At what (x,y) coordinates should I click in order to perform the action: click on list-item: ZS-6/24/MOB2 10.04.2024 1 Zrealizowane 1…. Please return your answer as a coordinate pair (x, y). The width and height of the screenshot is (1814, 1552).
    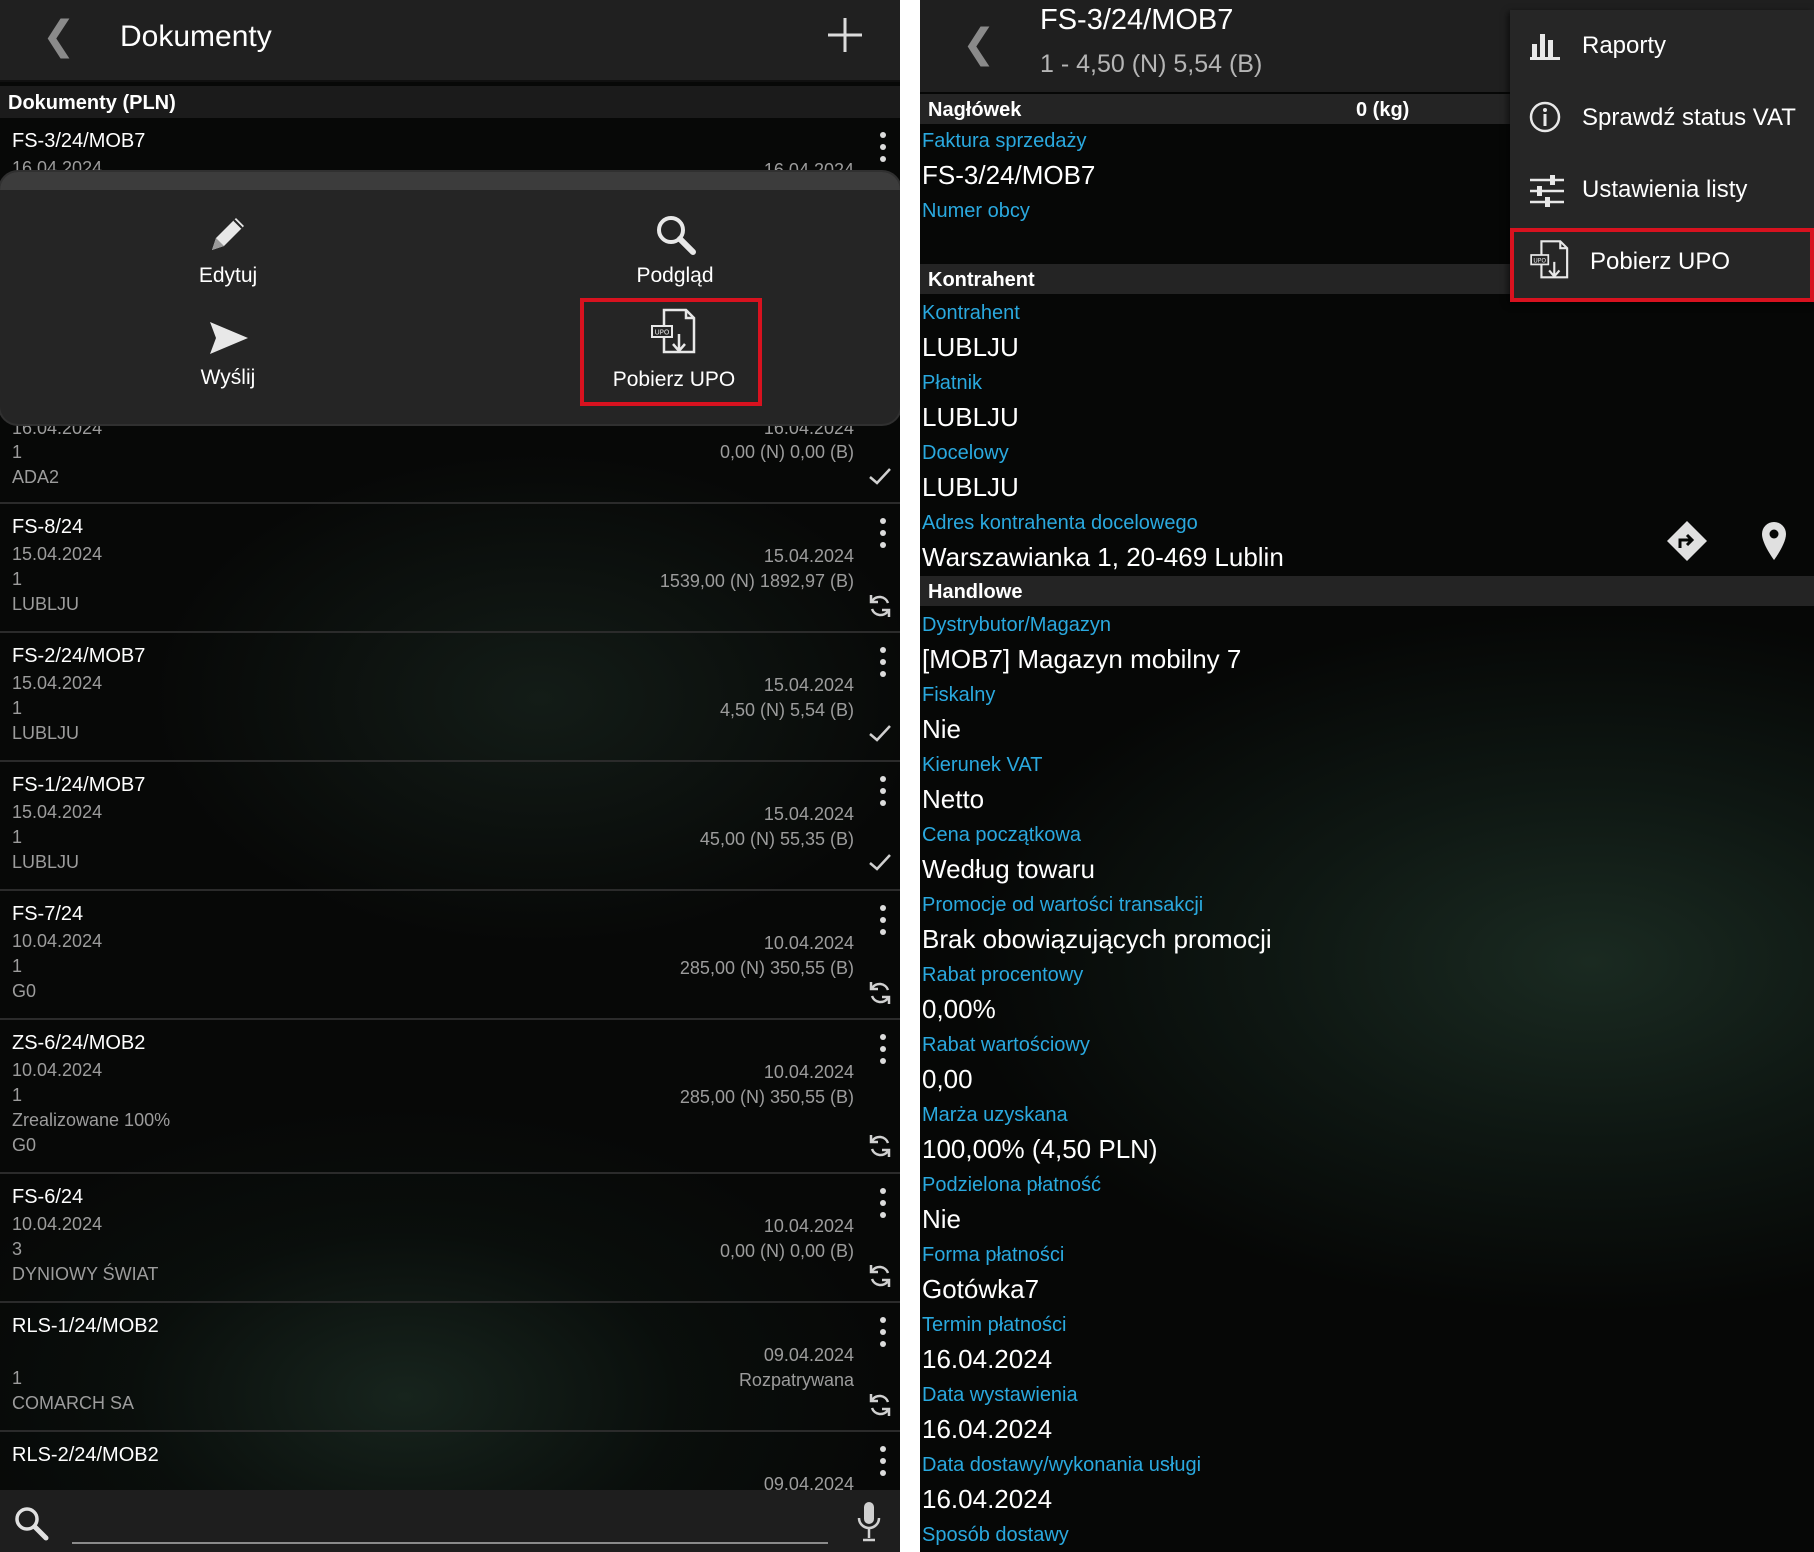
    Looking at the image, I should click on (450, 1097).